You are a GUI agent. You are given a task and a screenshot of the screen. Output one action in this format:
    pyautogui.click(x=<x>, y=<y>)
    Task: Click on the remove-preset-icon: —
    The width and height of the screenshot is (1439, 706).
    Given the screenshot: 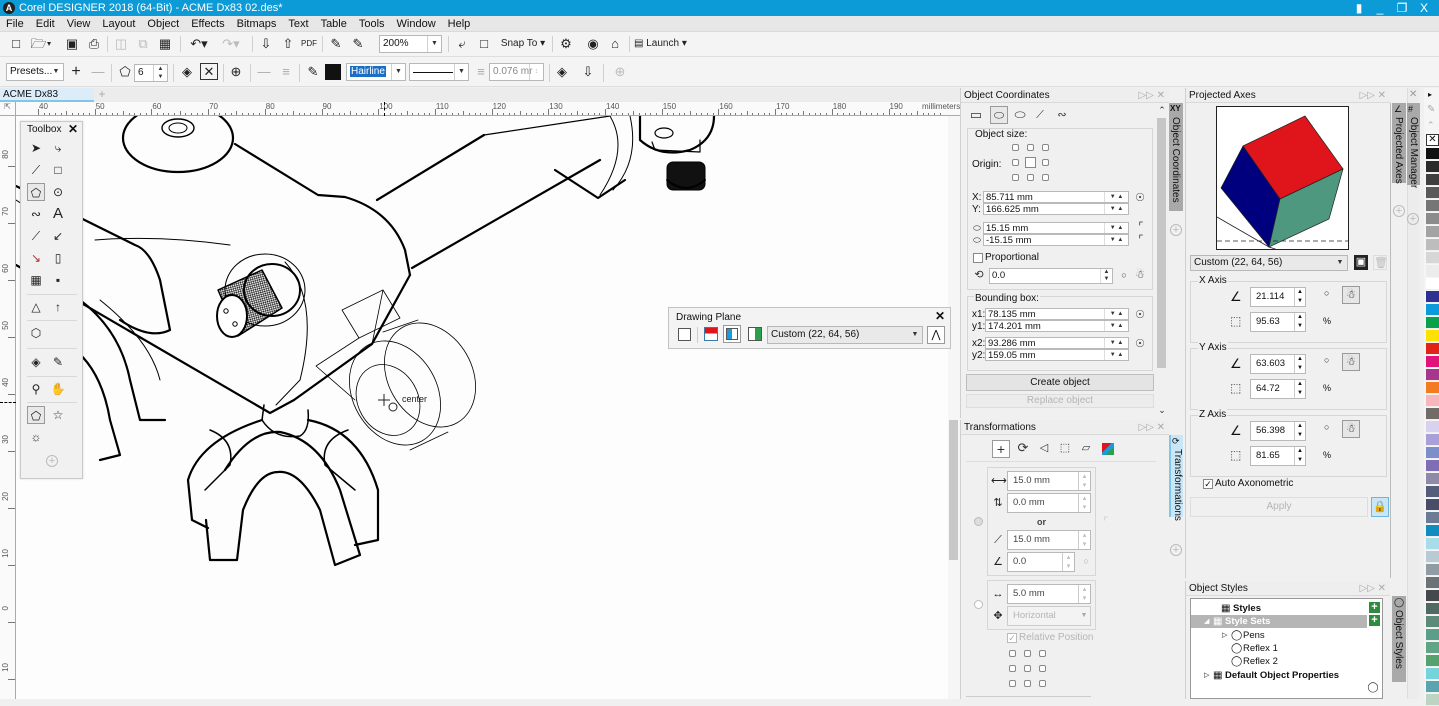 What is the action you would take?
    pyautogui.click(x=98, y=72)
    